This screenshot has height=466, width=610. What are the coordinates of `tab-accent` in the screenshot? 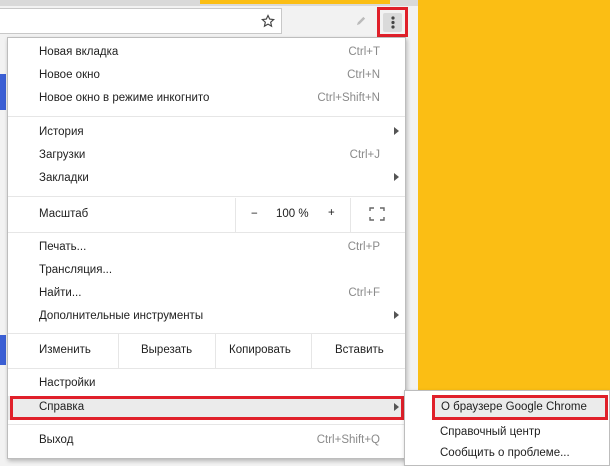 It's located at (295, 2).